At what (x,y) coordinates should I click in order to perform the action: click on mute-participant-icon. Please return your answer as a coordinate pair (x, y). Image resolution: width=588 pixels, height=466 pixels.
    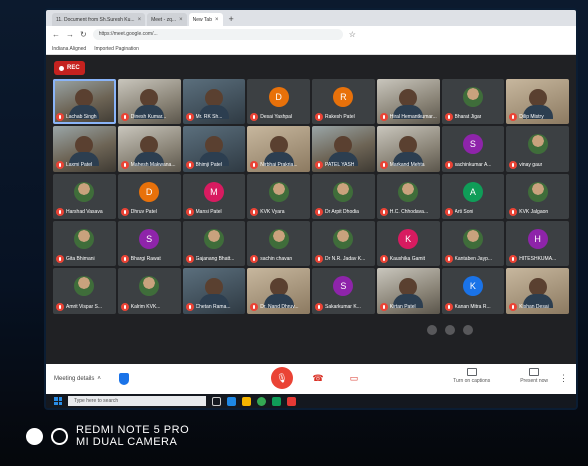
    Looking at the image, I should click on (450, 330).